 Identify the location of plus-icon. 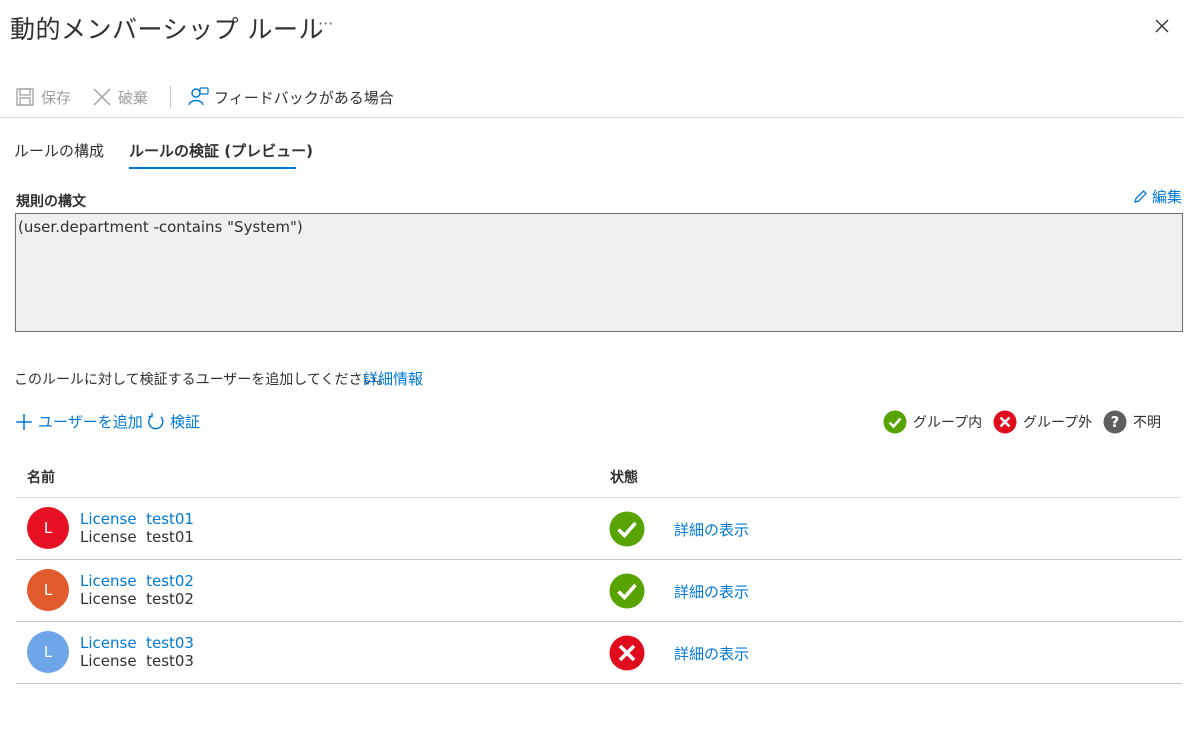
(24, 422).